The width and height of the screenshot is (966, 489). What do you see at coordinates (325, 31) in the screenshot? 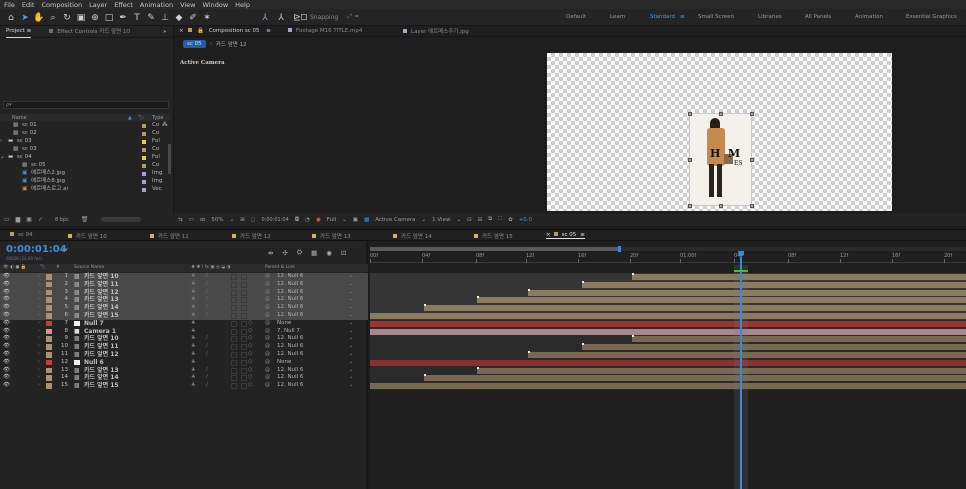
I see `tab-footage: Footage M16 TITLE.mp4` at bounding box center [325, 31].